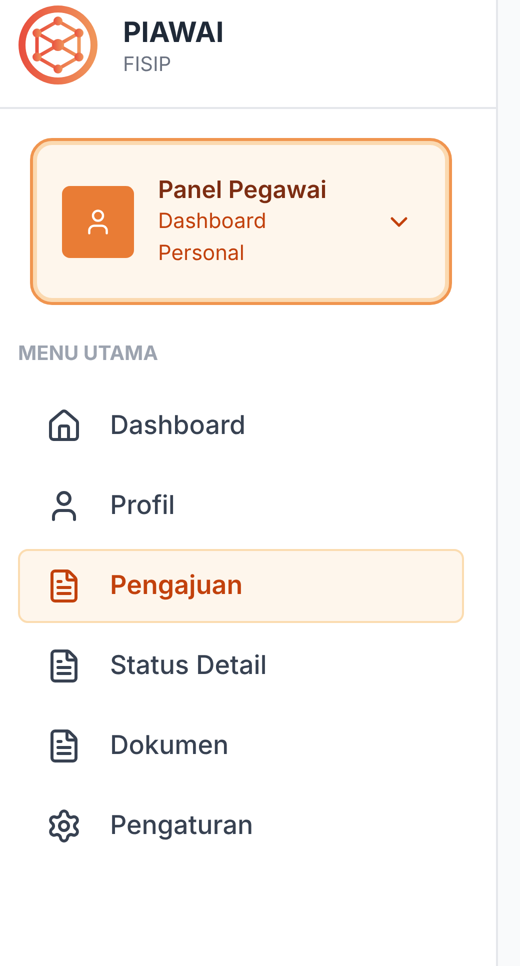 The width and height of the screenshot is (520, 966). I want to click on menu-item: Status Detail, so click(241, 666).